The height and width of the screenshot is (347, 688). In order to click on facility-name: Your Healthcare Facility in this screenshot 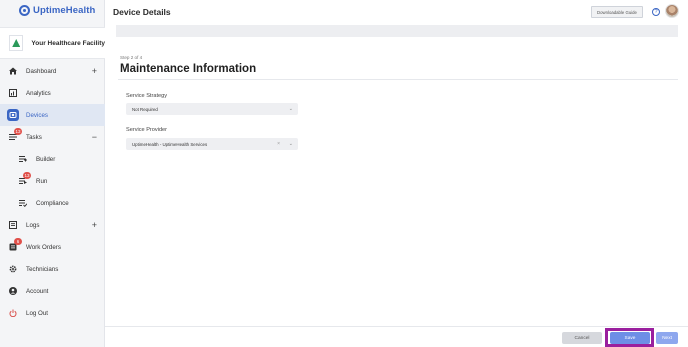, I will do `click(68, 43)`.